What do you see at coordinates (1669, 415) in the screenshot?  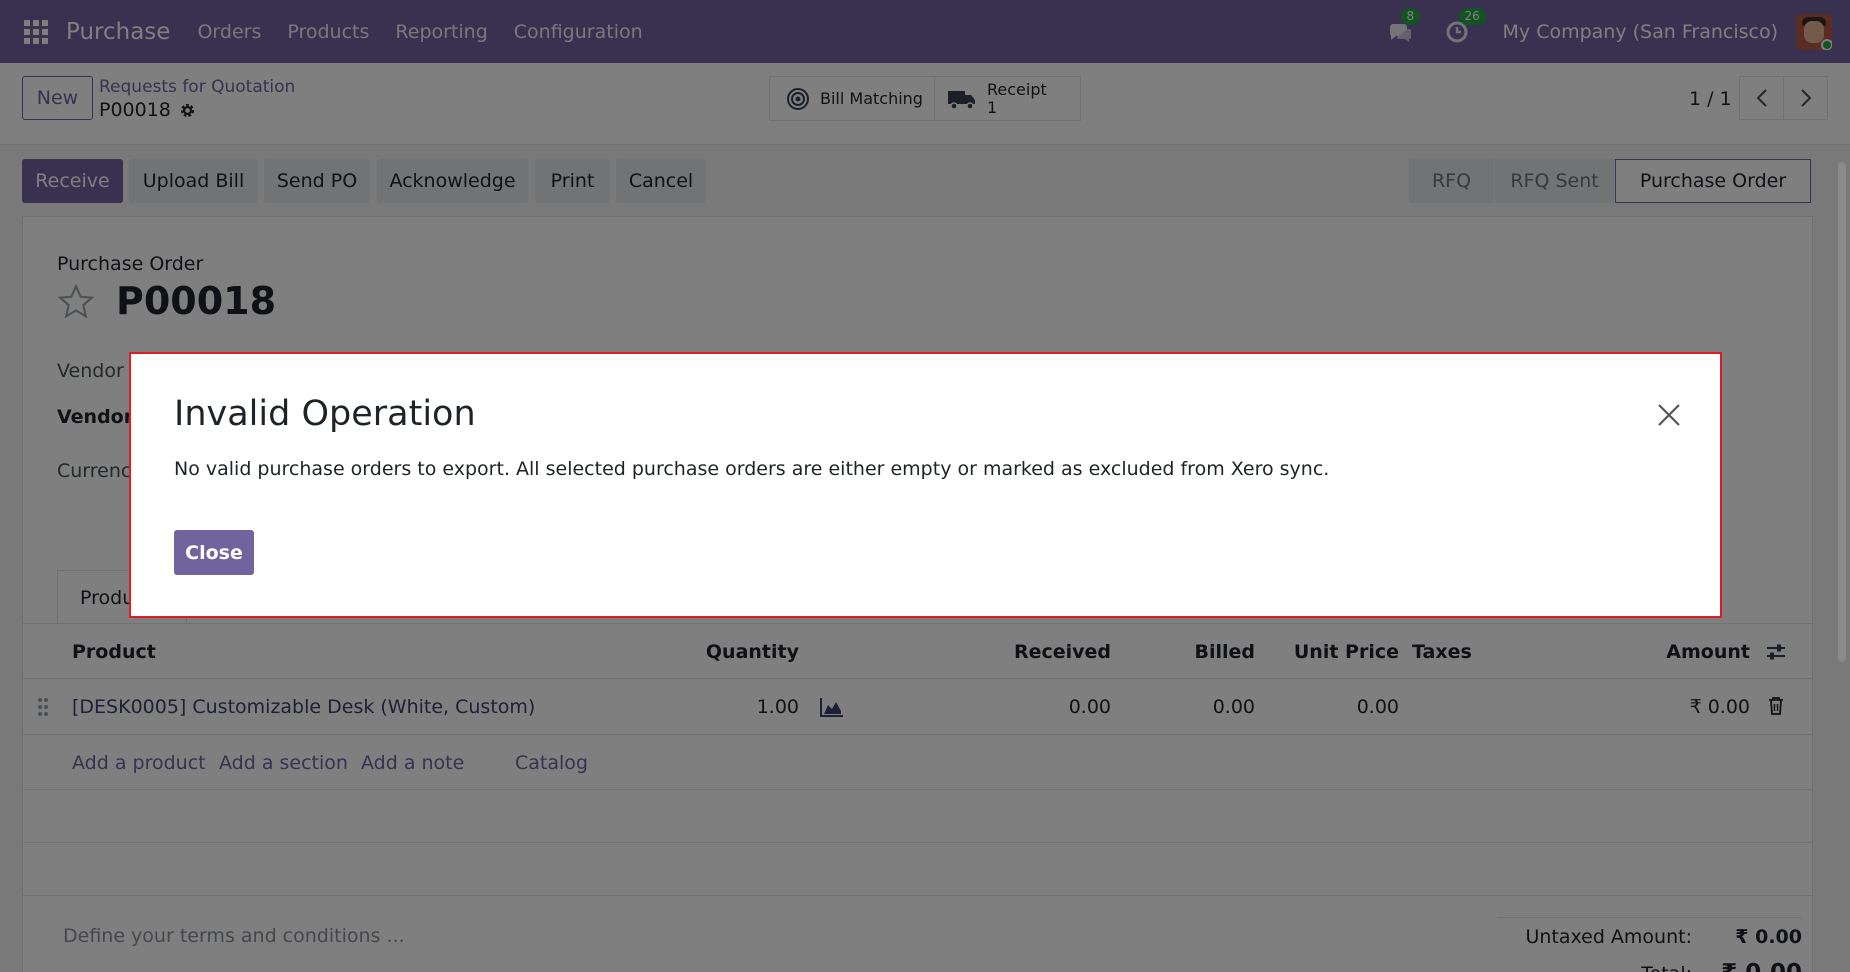 I see `close-icon` at bounding box center [1669, 415].